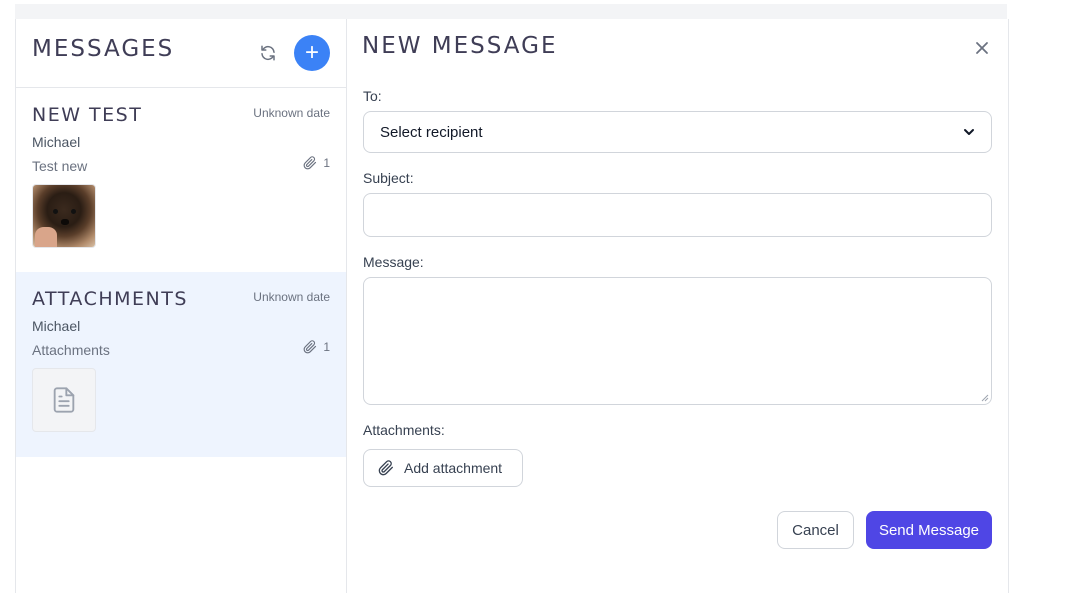  I want to click on image-attachment-thumbnail, so click(64, 216).